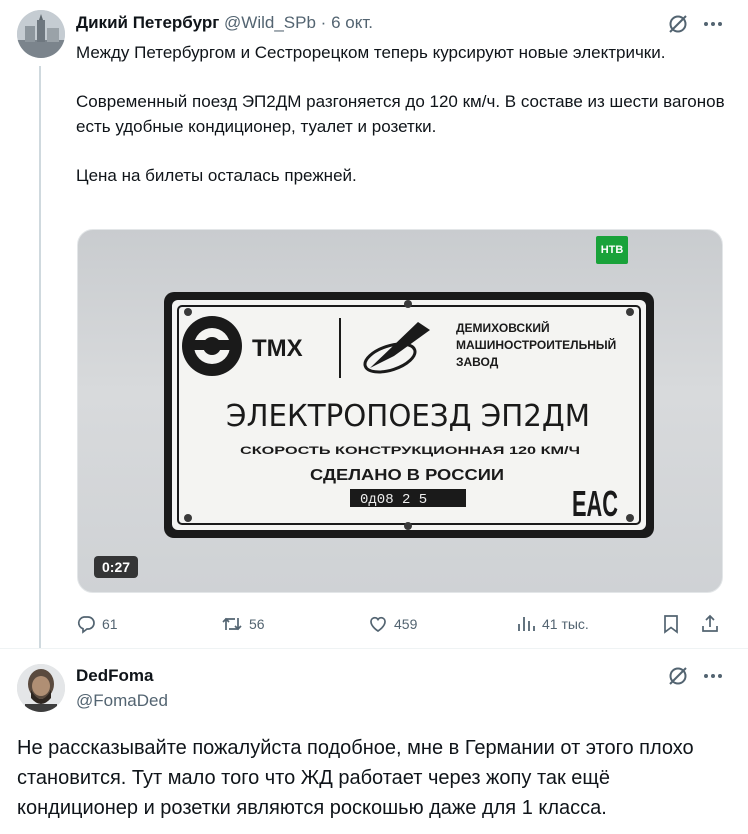  Describe the element at coordinates (40, 357) in the screenshot. I see `thread-connector-line` at that location.